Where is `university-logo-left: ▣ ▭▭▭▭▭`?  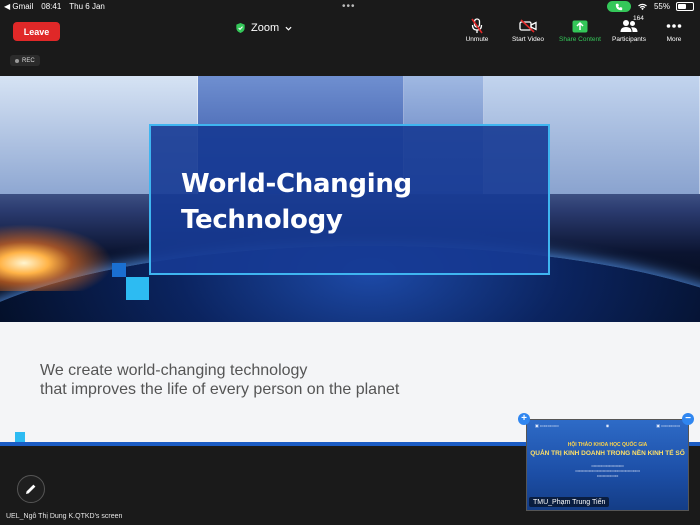
university-logo-left: ▣ ▭▭▭▭▭ is located at coordinates (547, 425).